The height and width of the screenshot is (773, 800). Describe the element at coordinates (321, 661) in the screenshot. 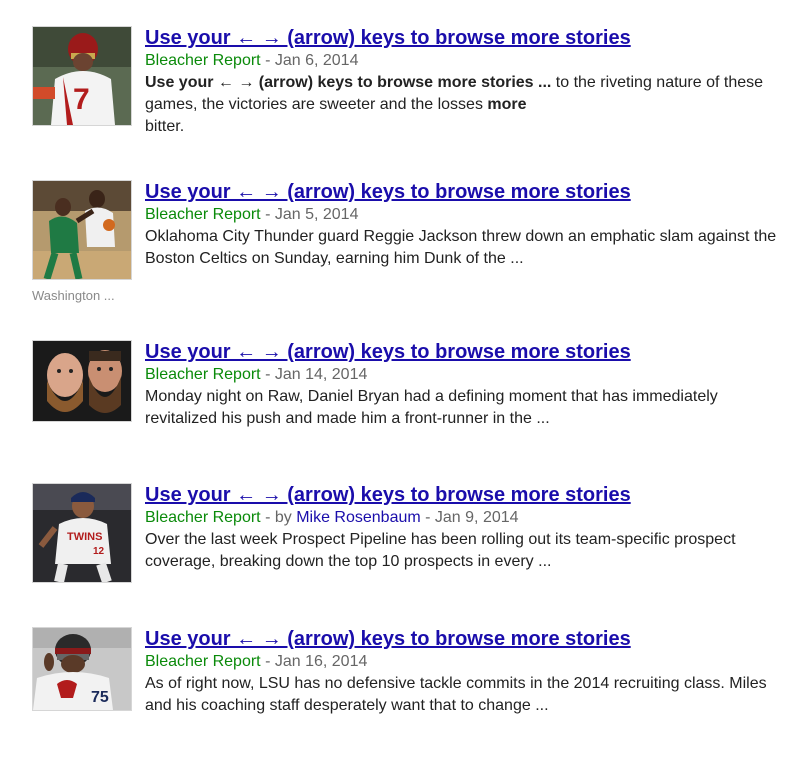

I see `result-date: Jan 16, 2014` at that location.